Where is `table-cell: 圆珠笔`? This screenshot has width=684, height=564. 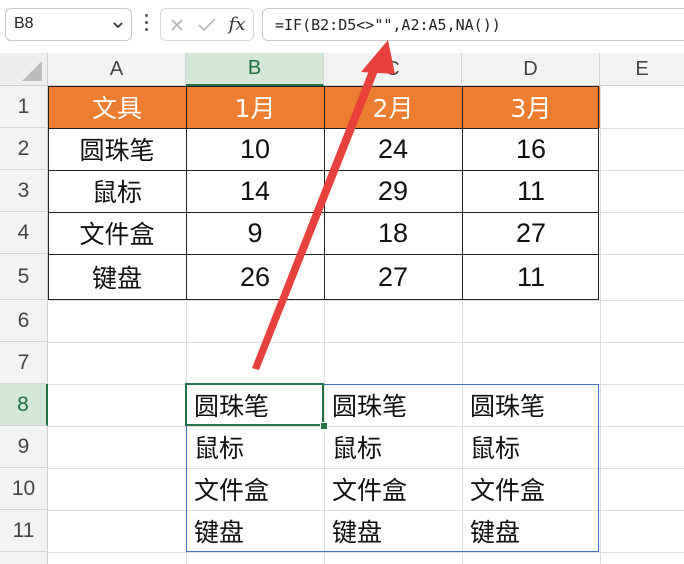 table-cell: 圆珠笔 is located at coordinates (117, 149).